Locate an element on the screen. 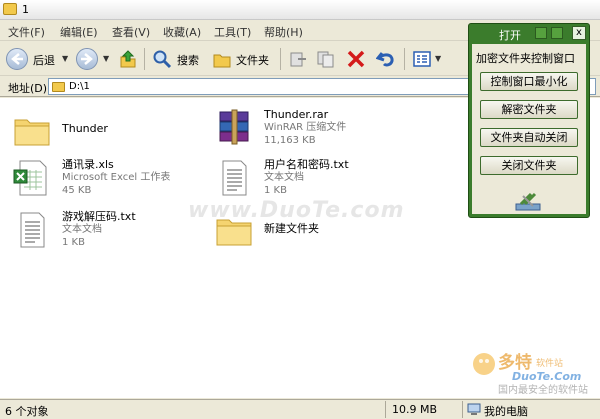 The width and height of the screenshot is (600, 419). auto-close-folder-button: 文件夹自动关闭 is located at coordinates (529, 137).